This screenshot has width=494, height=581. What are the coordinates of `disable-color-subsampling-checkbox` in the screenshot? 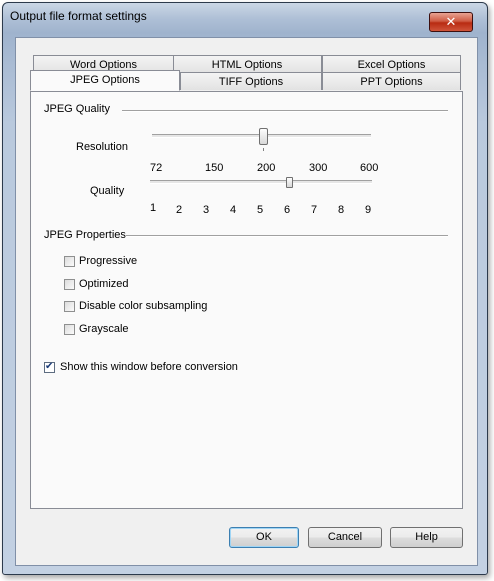 It's located at (69, 306).